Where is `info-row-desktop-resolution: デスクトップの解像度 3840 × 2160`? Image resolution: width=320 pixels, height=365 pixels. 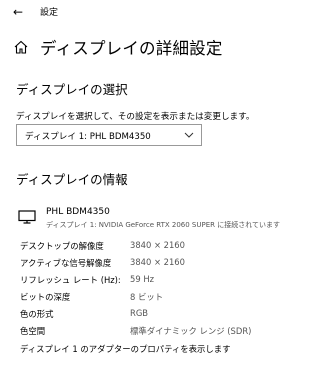 info-row-desktop-resolution: デスクトップの解像度 3840 × 2160 is located at coordinates (155, 247).